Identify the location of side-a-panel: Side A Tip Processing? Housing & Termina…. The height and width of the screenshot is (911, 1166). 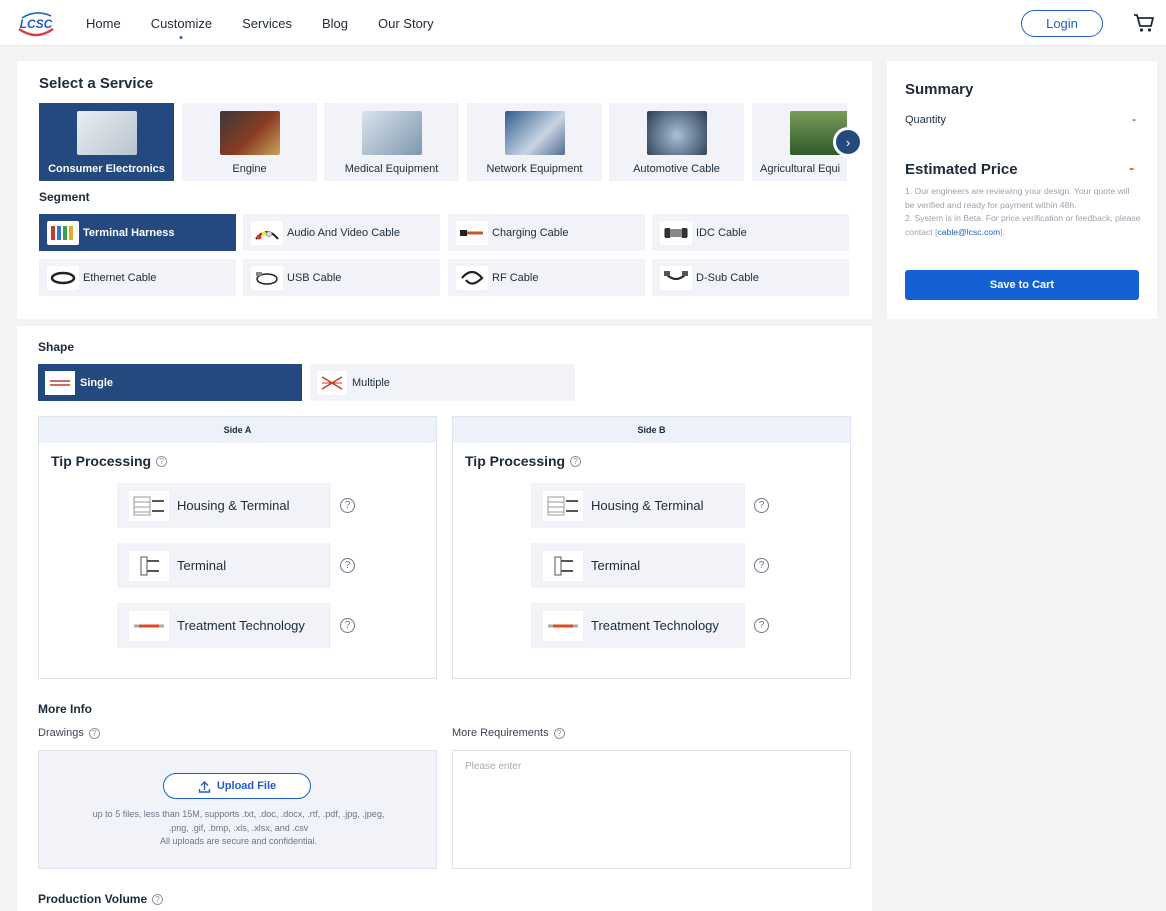
(237, 547).